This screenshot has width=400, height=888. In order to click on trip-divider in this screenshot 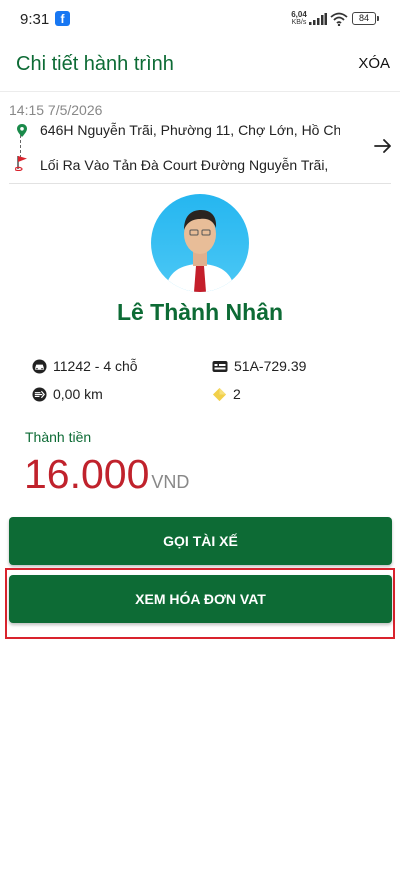, I will do `click(200, 183)`.